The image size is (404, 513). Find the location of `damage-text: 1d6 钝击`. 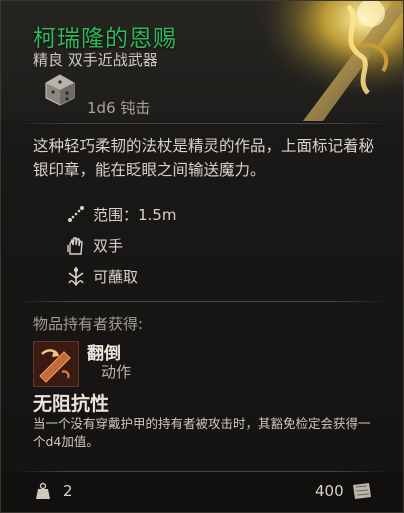

damage-text: 1d6 钝击 is located at coordinates (119, 108).